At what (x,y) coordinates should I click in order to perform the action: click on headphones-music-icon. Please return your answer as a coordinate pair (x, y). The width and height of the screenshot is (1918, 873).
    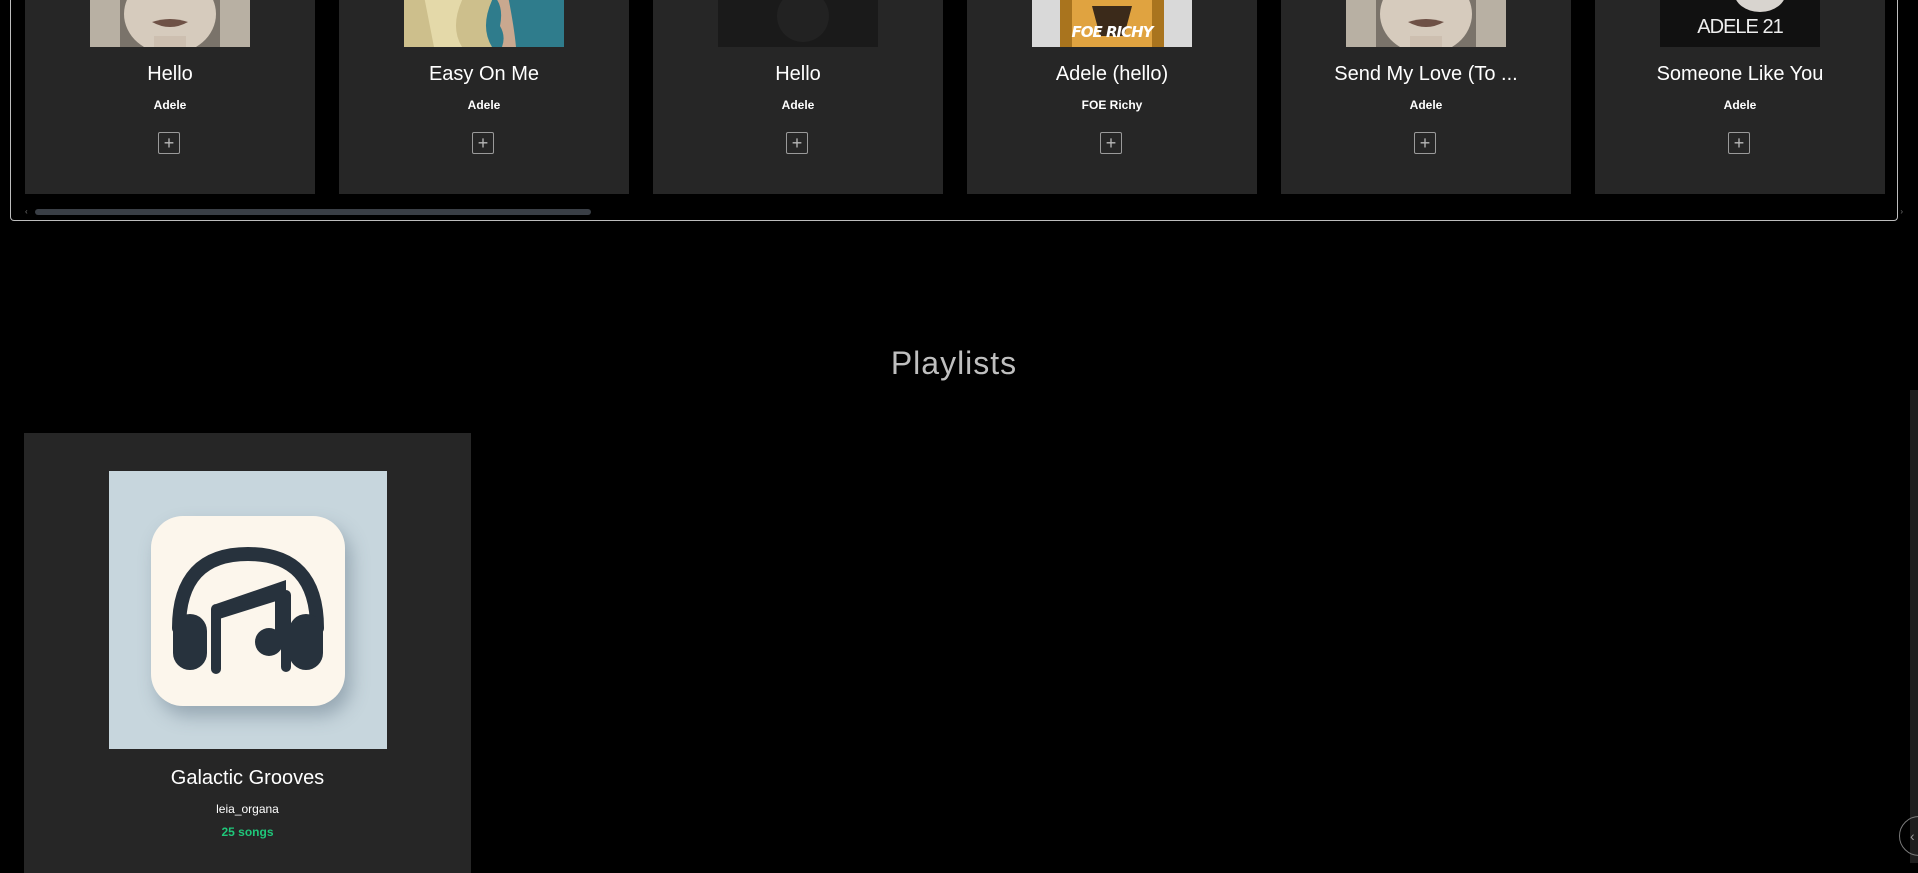
    Looking at the image, I should click on (248, 610).